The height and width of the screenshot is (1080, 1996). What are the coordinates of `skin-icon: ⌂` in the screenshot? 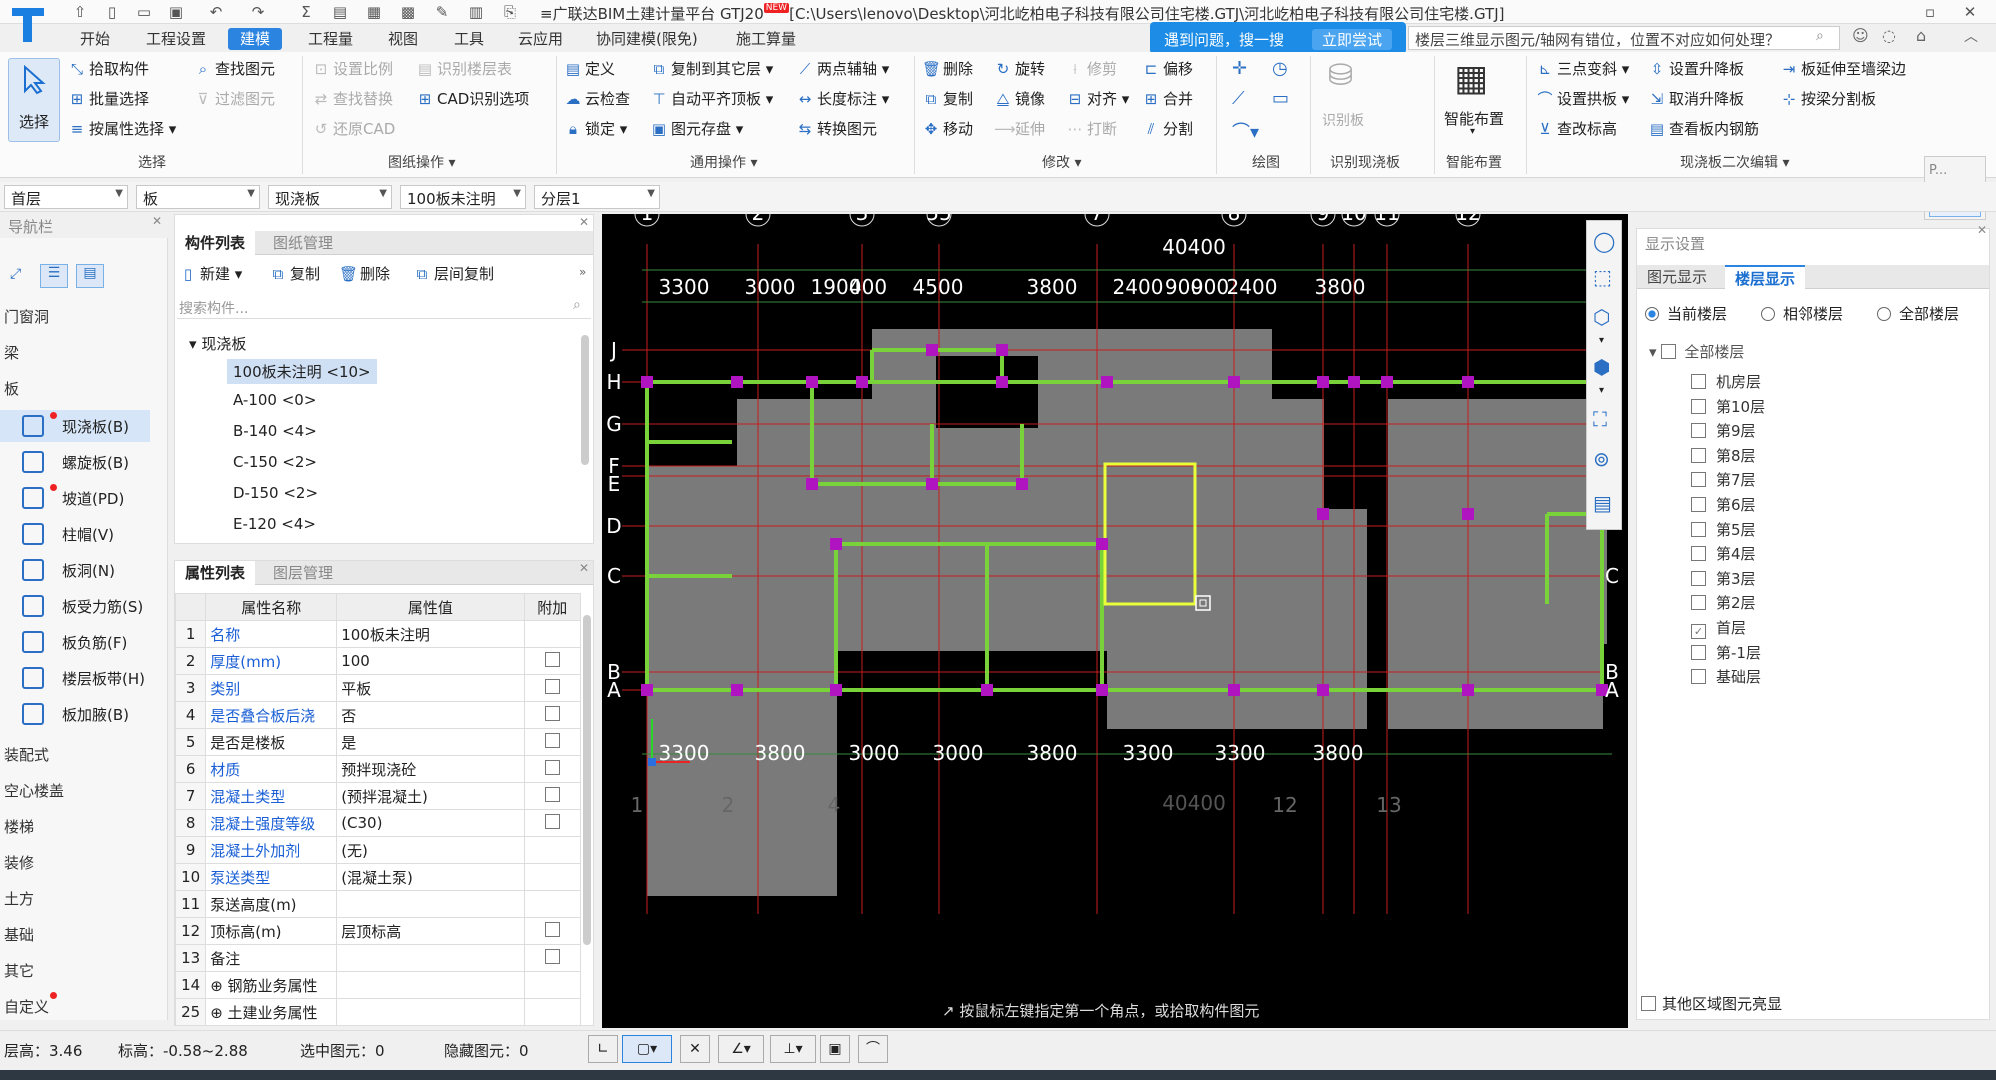 It's located at (1921, 35).